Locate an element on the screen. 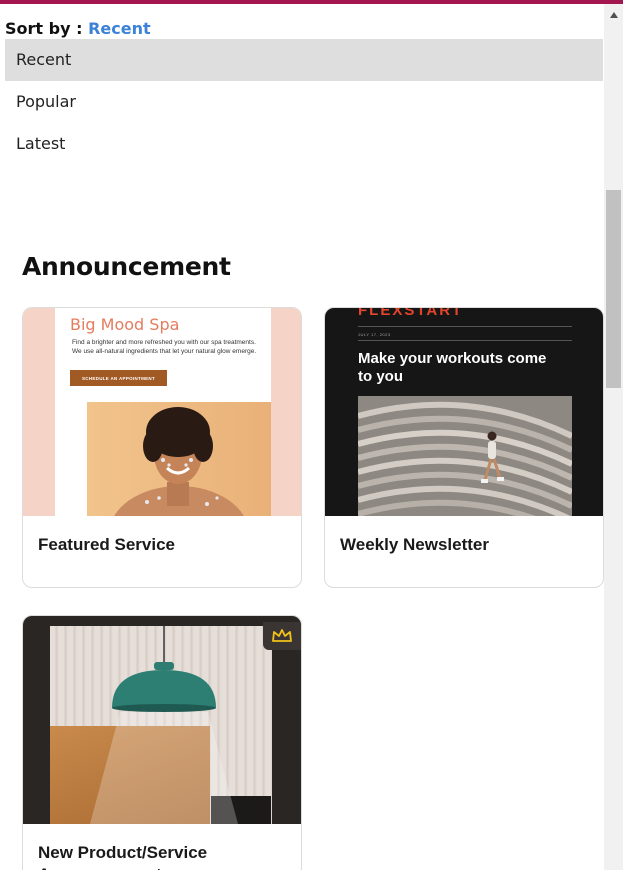 The width and height of the screenshot is (623, 870). scroll-up-arrow-icon is located at coordinates (613, 15).